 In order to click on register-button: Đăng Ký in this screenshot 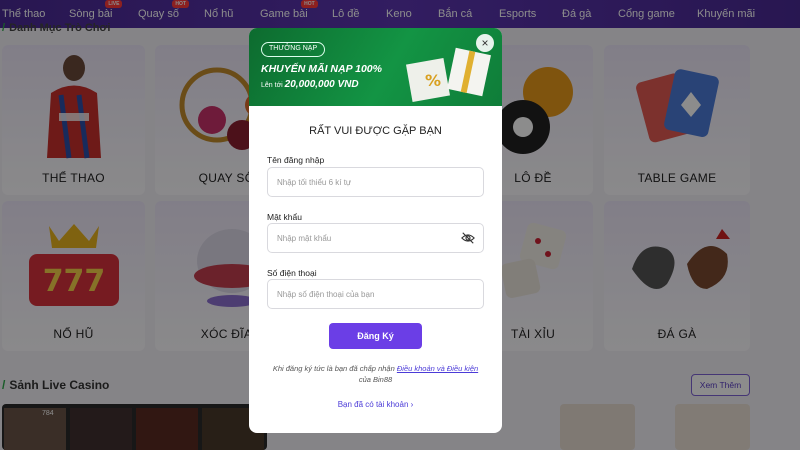, I will do `click(375, 336)`.